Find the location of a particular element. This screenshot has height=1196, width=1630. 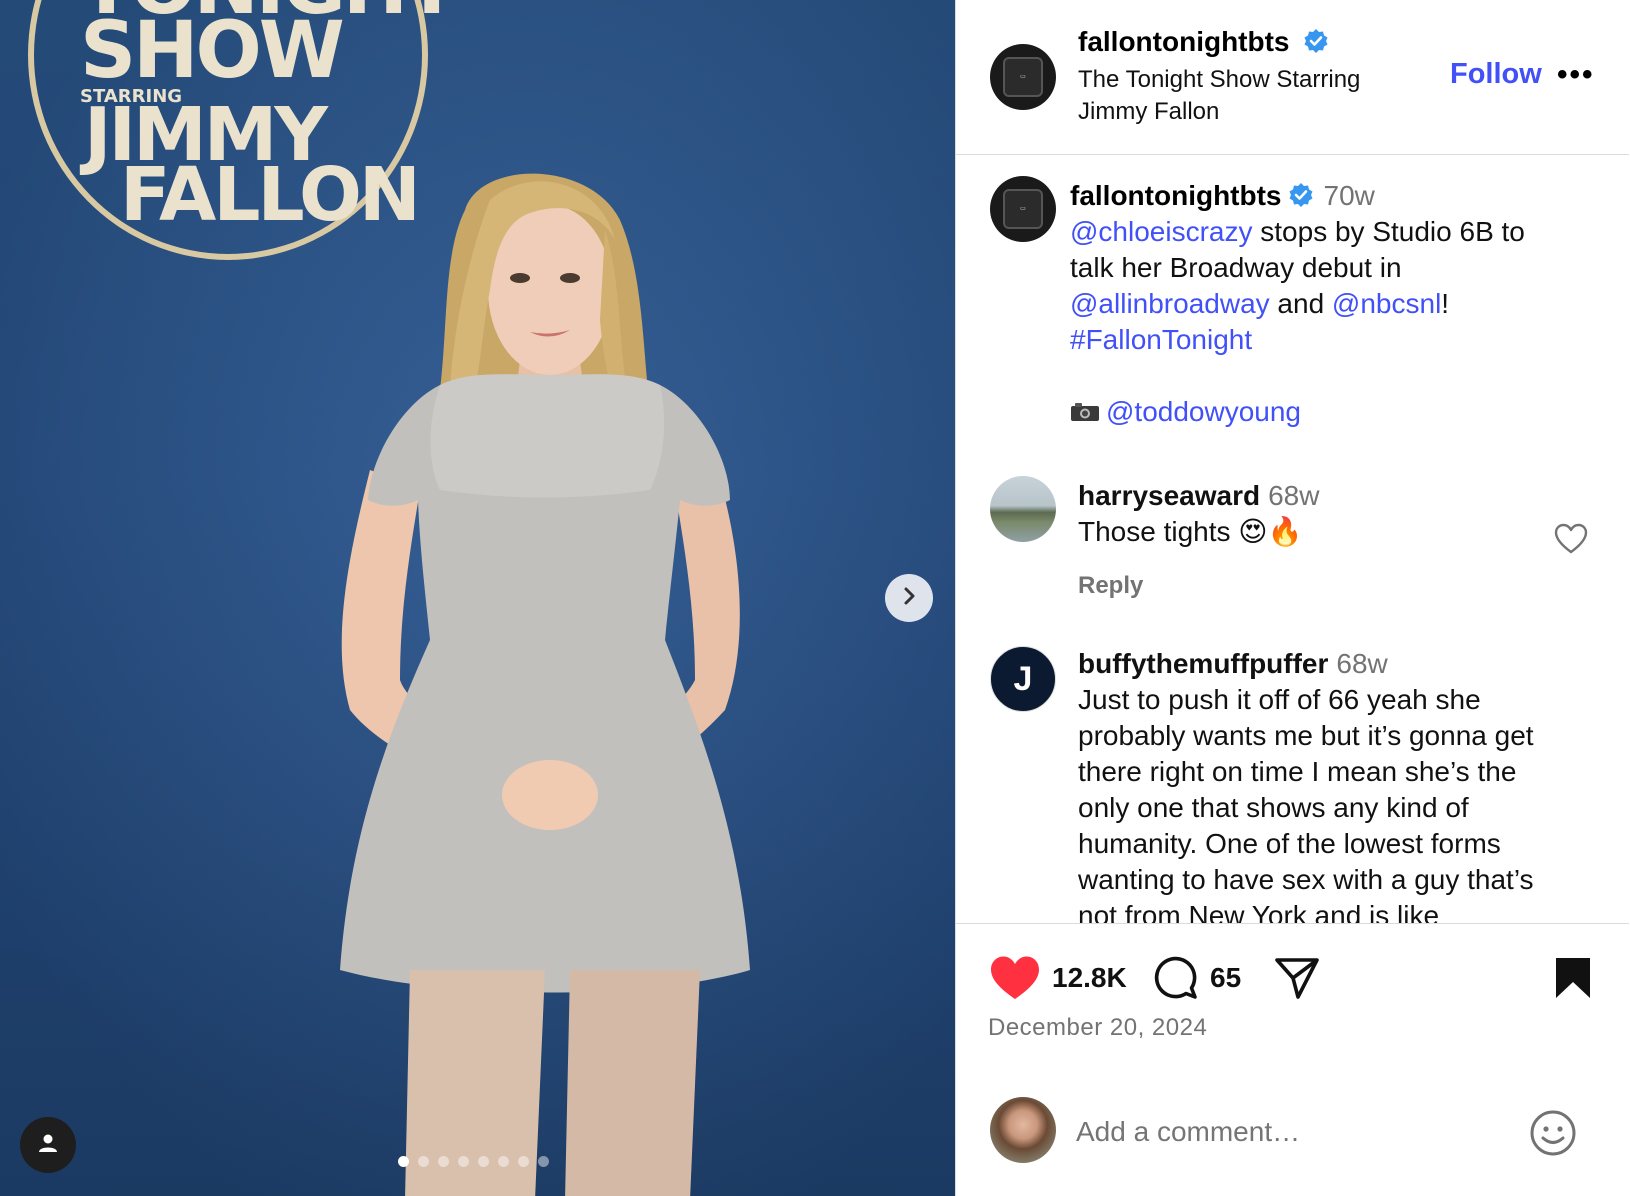

comment-header: harryseaward 68w is located at coordinates (1198, 496).